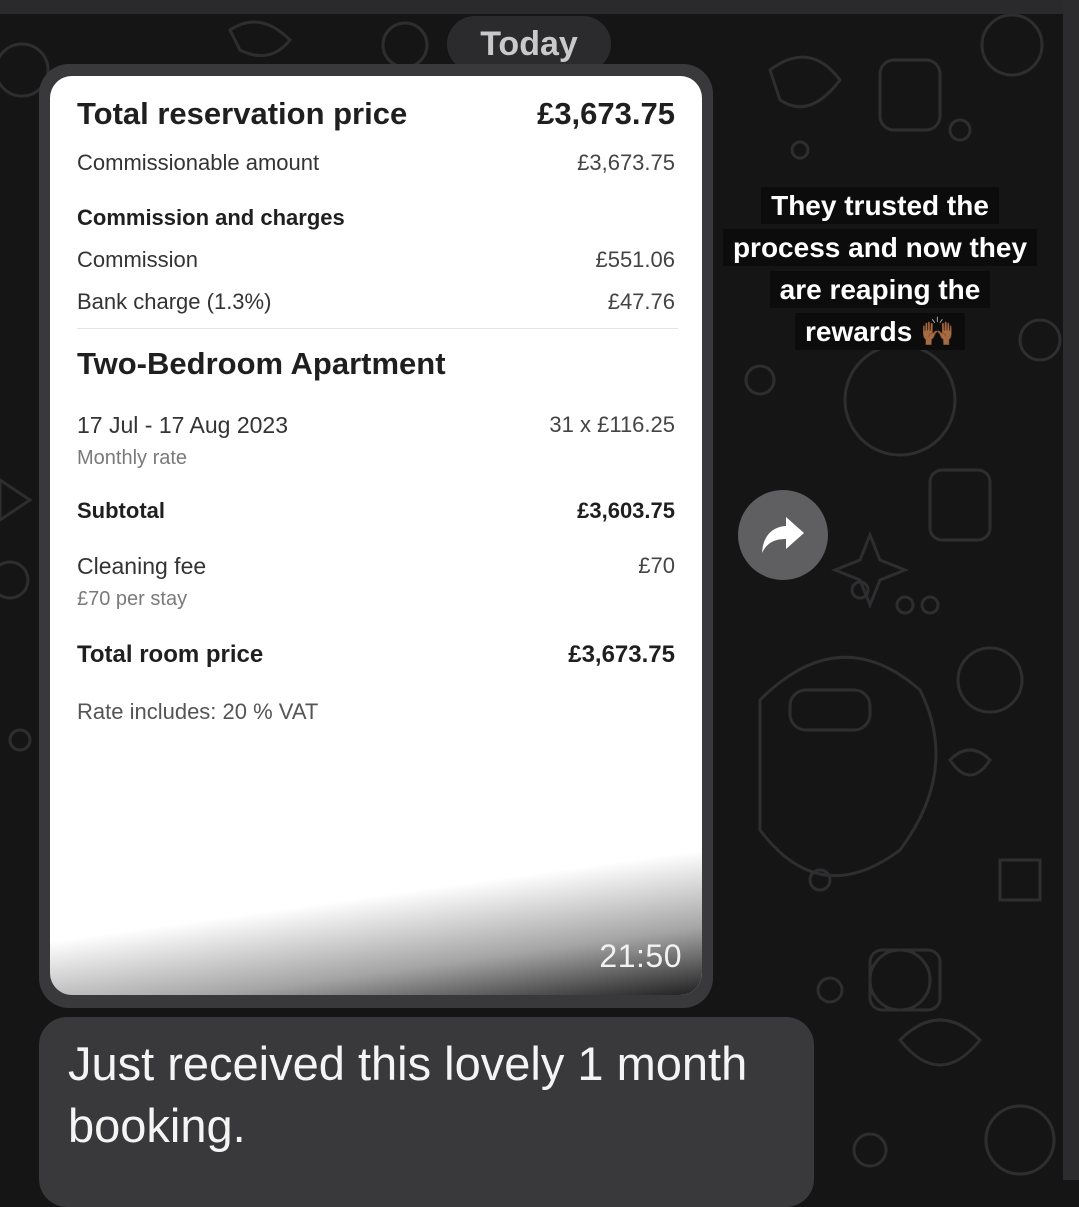 Image resolution: width=1079 pixels, height=1207 pixels. What do you see at coordinates (626, 510) in the screenshot?
I see `subtotal-value: £3,603.75` at bounding box center [626, 510].